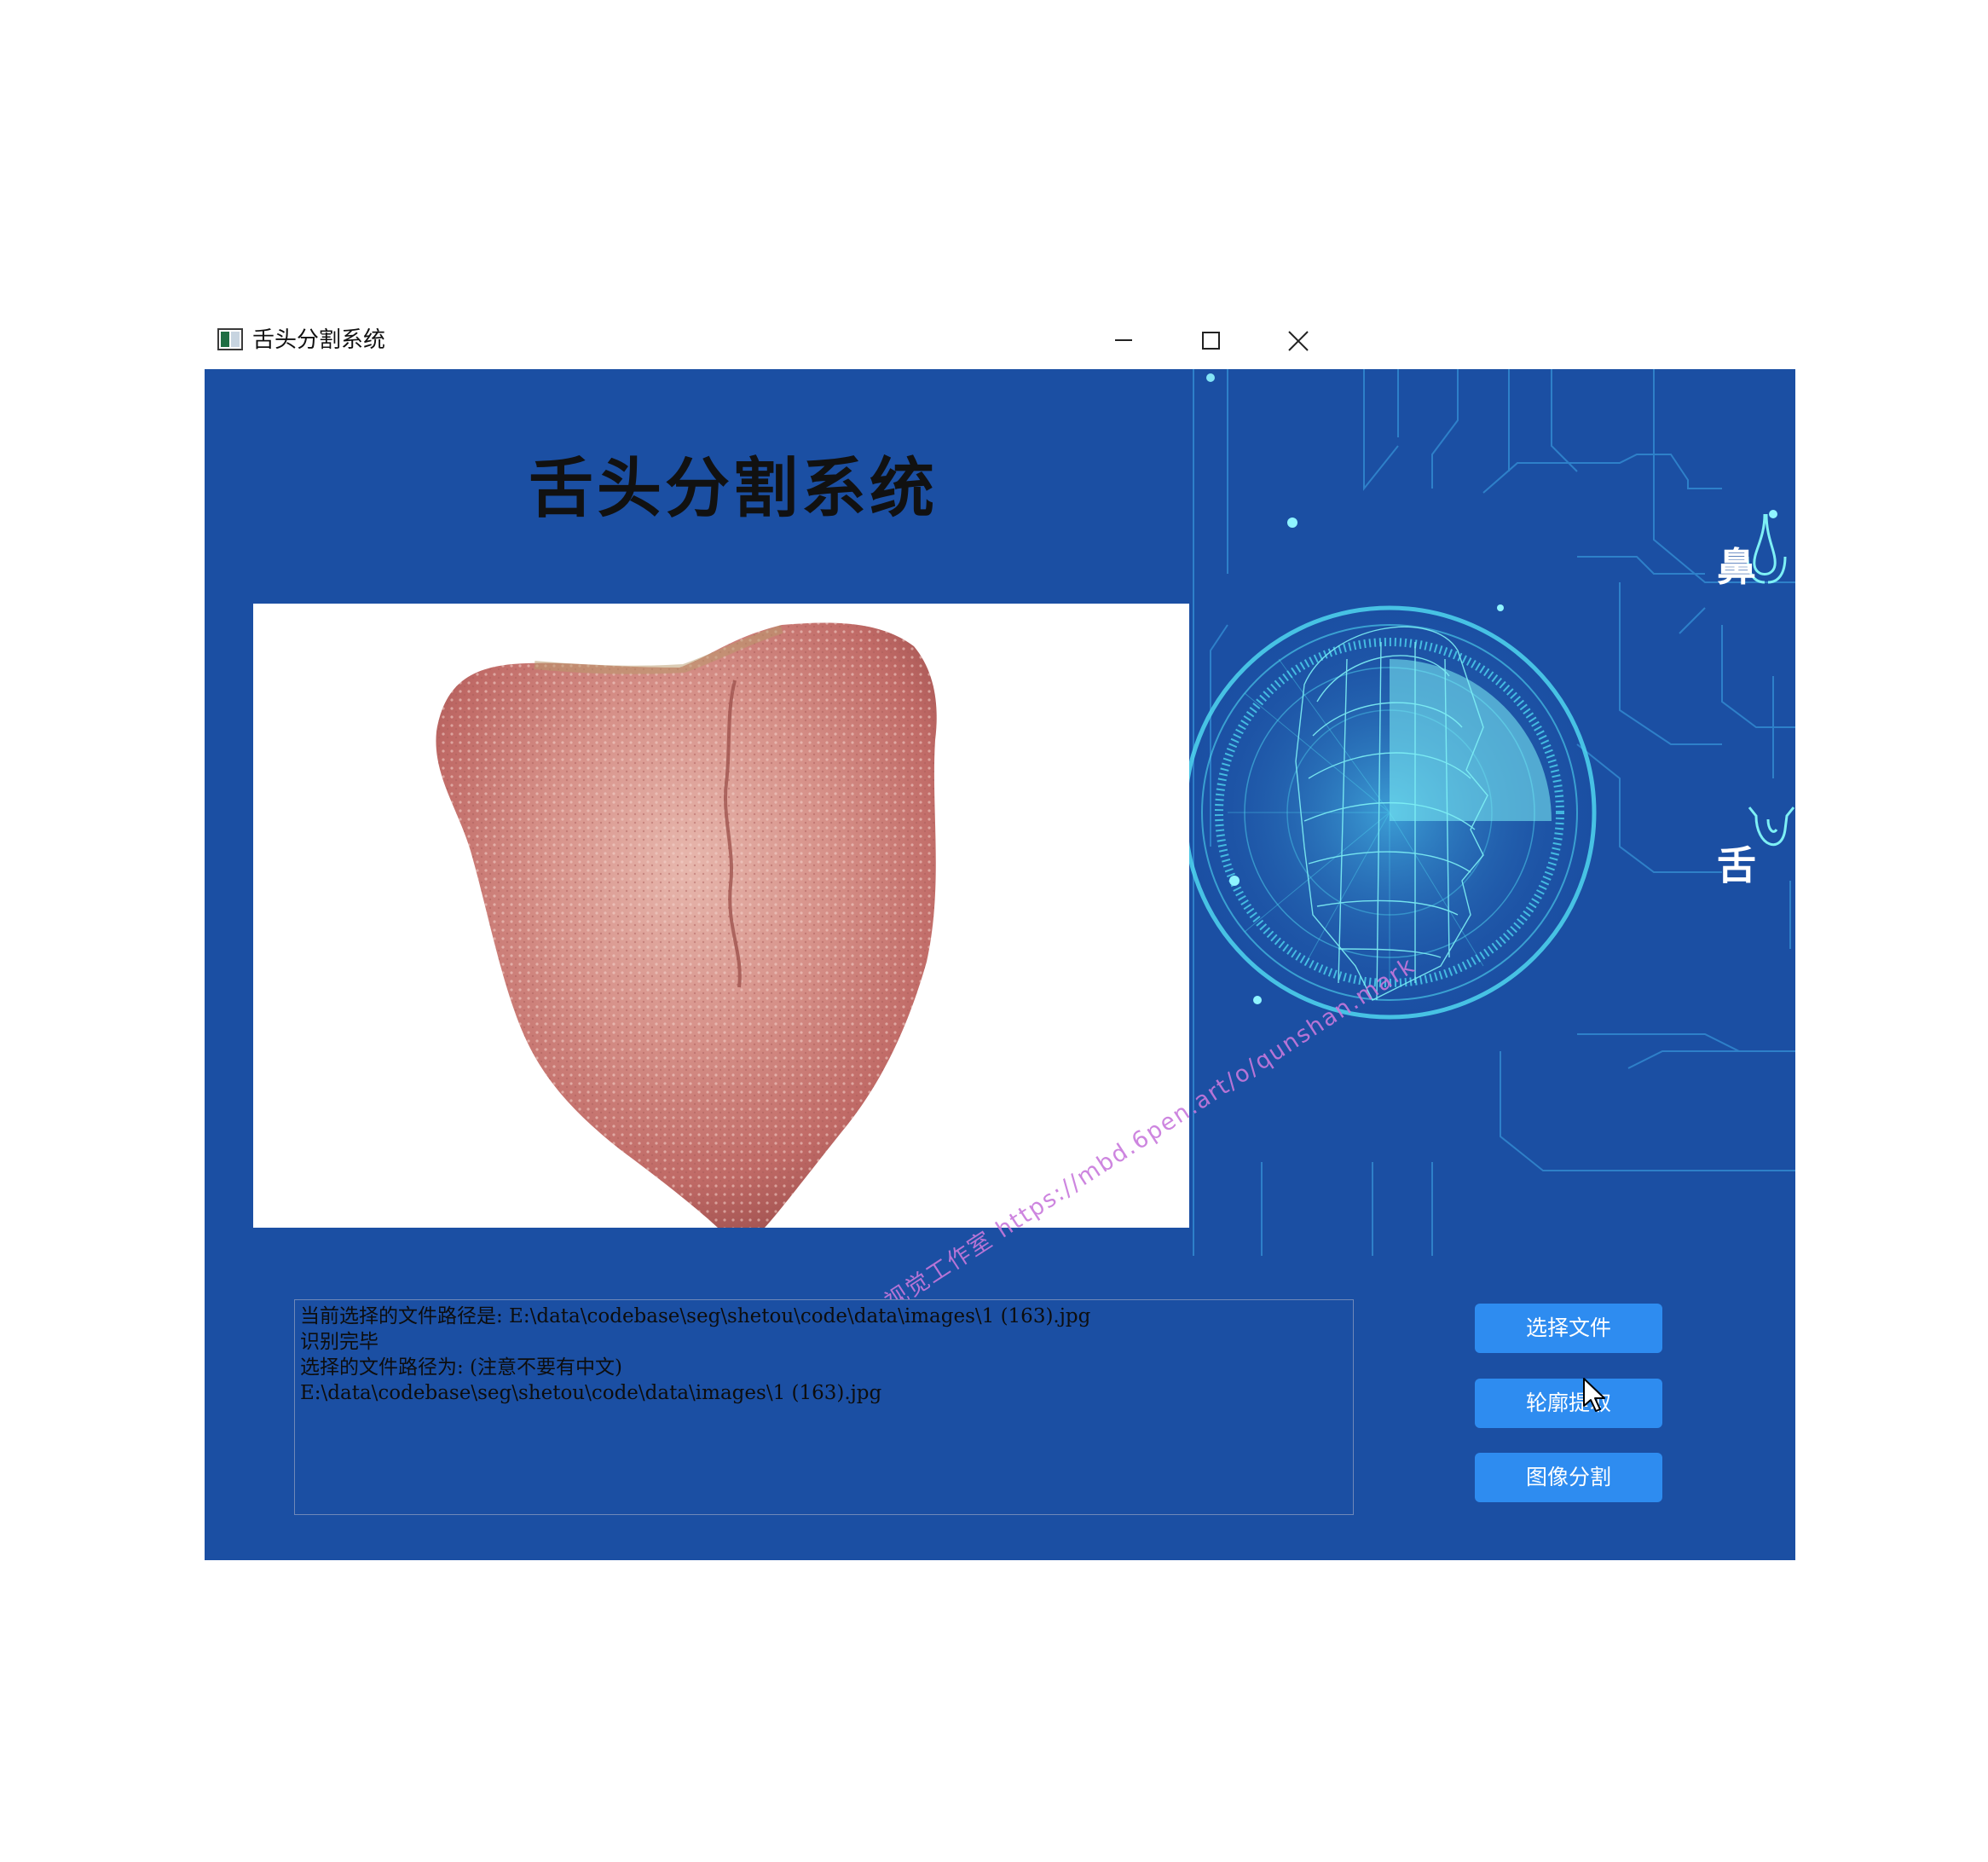  Describe the element at coordinates (1211, 341) in the screenshot. I see `maximize-icon` at that location.